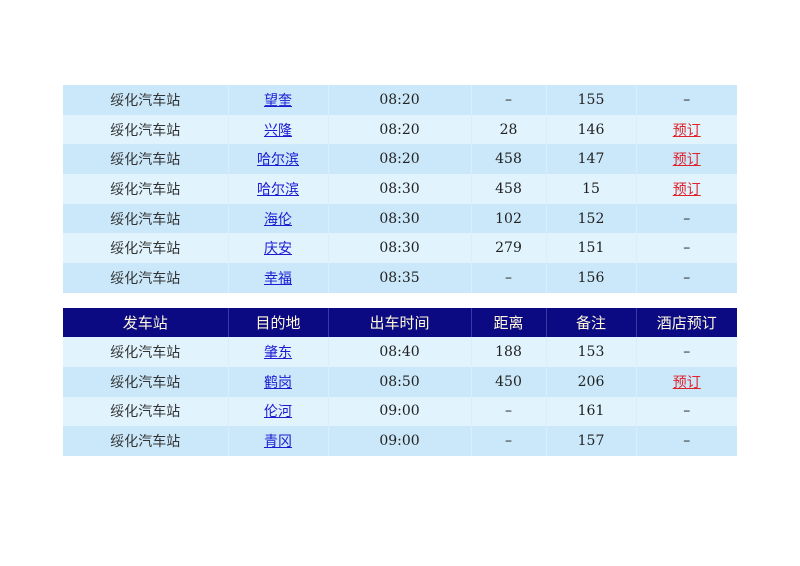  What do you see at coordinates (590, 411) in the screenshot?
I see `note-cell: 161` at bounding box center [590, 411].